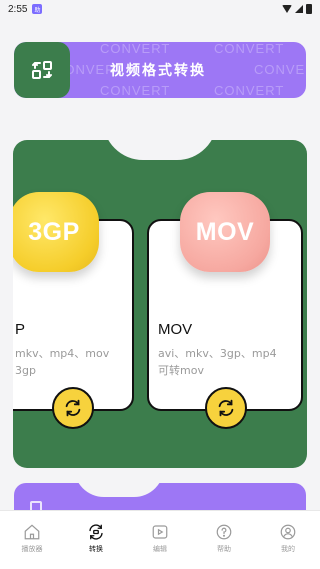  What do you see at coordinates (62, 362) in the screenshot?
I see `format-description: mkv、mp4、mov 3gp` at bounding box center [62, 362].